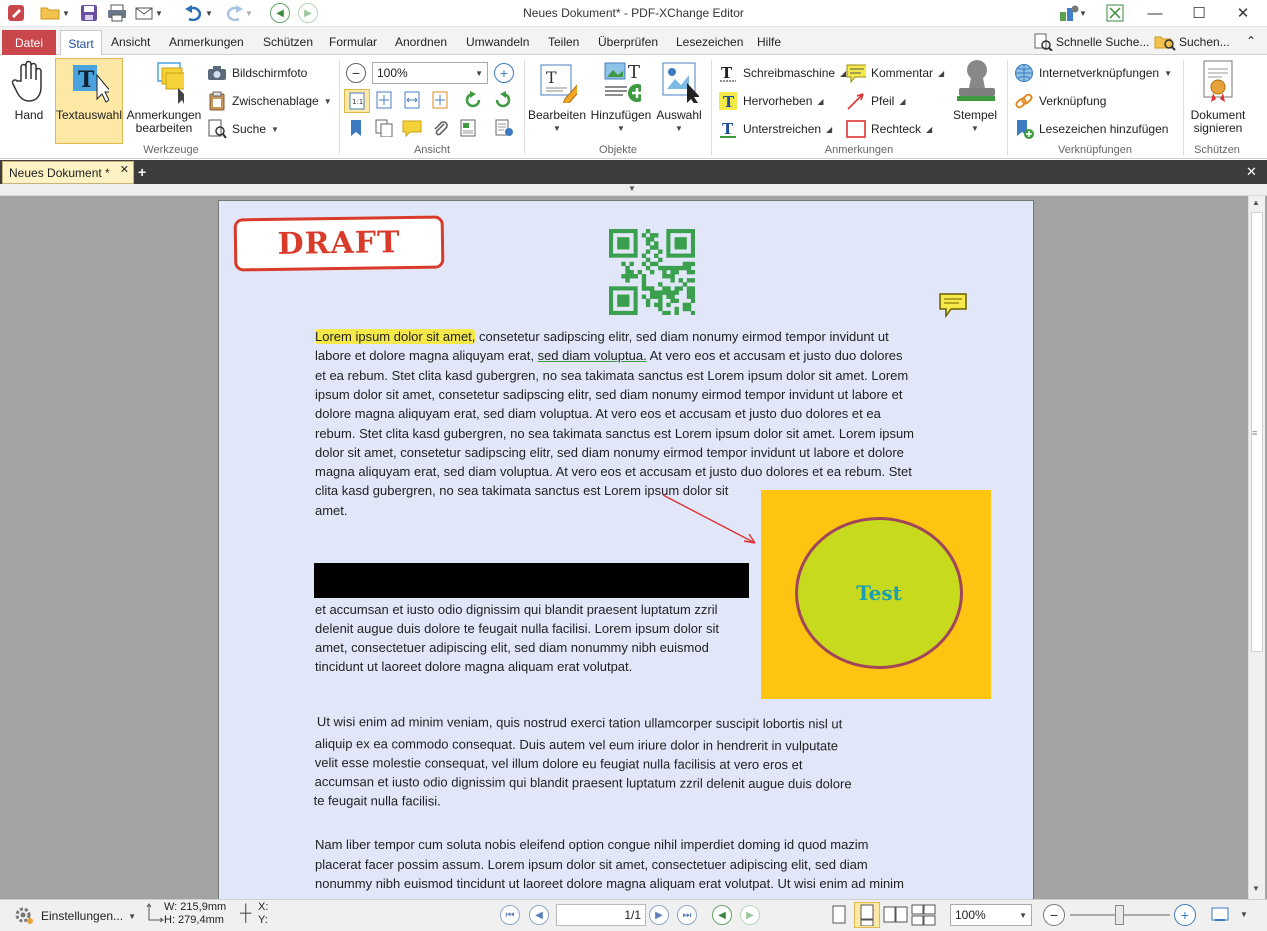 Image resolution: width=1267 pixels, height=931 pixels. Describe the element at coordinates (896, 915) in the screenshot. I see `facing-view-button` at that location.